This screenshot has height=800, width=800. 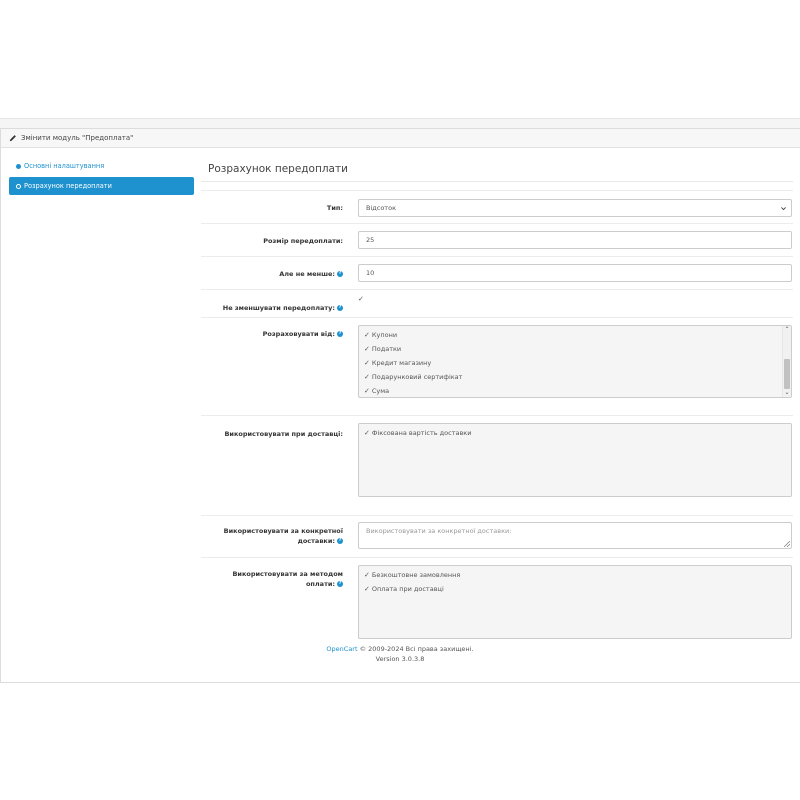 I want to click on pencil-icon, so click(x=12, y=138).